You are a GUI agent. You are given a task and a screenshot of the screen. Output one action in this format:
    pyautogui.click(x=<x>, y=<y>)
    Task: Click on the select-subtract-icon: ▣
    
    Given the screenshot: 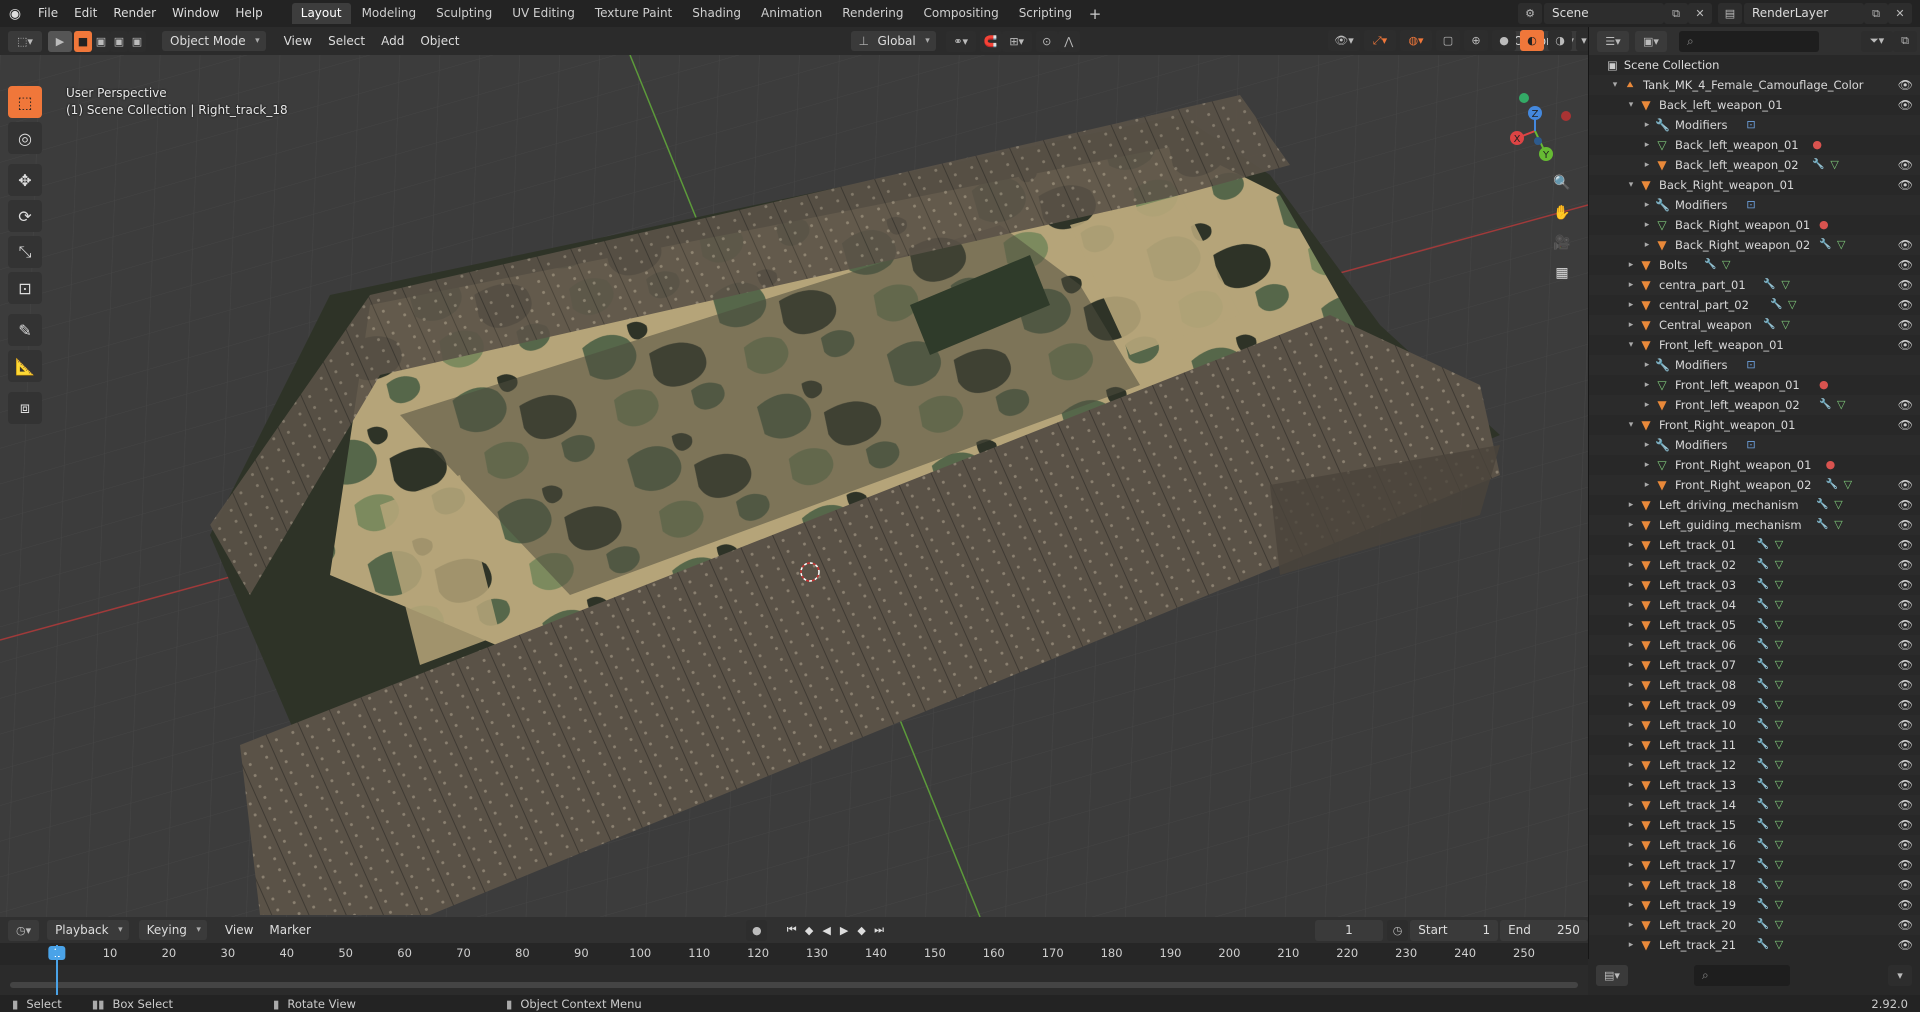 What is the action you would take?
    pyautogui.click(x=119, y=41)
    